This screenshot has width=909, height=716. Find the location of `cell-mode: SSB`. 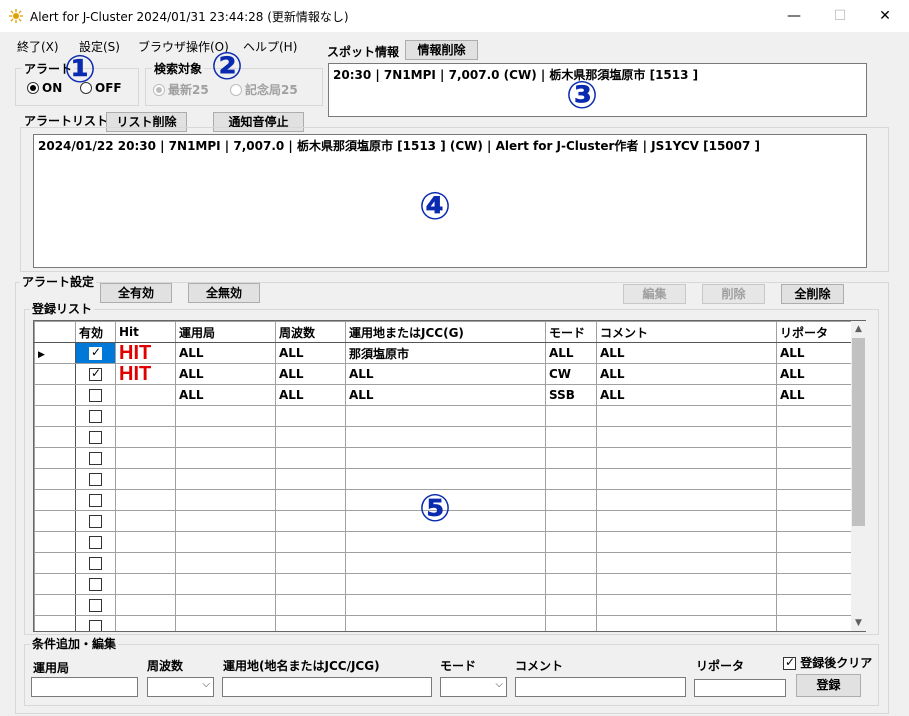

cell-mode: SSB is located at coordinates (571, 395).